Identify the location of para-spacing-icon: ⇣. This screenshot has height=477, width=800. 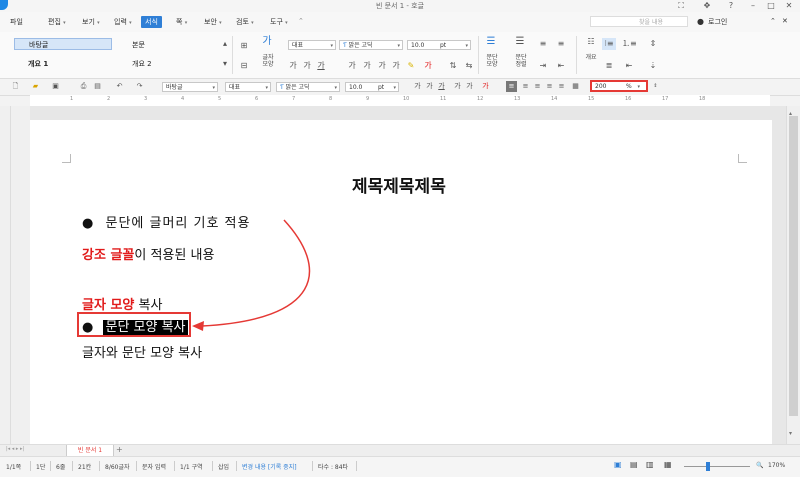
(653, 66).